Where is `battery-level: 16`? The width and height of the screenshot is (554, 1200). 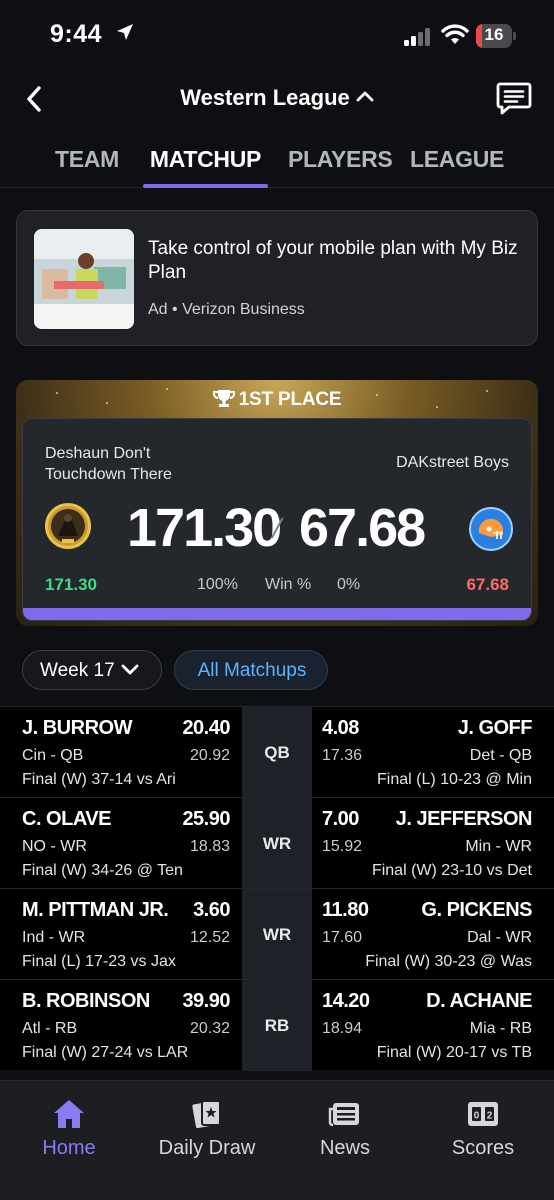 battery-level: 16 is located at coordinates (494, 34).